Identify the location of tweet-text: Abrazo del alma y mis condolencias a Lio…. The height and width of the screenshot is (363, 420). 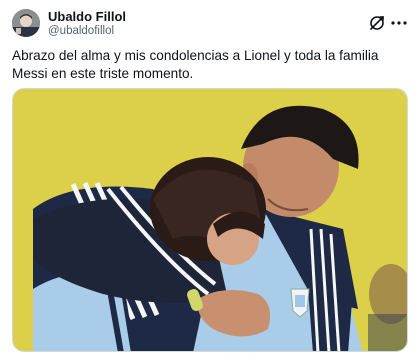
(195, 64).